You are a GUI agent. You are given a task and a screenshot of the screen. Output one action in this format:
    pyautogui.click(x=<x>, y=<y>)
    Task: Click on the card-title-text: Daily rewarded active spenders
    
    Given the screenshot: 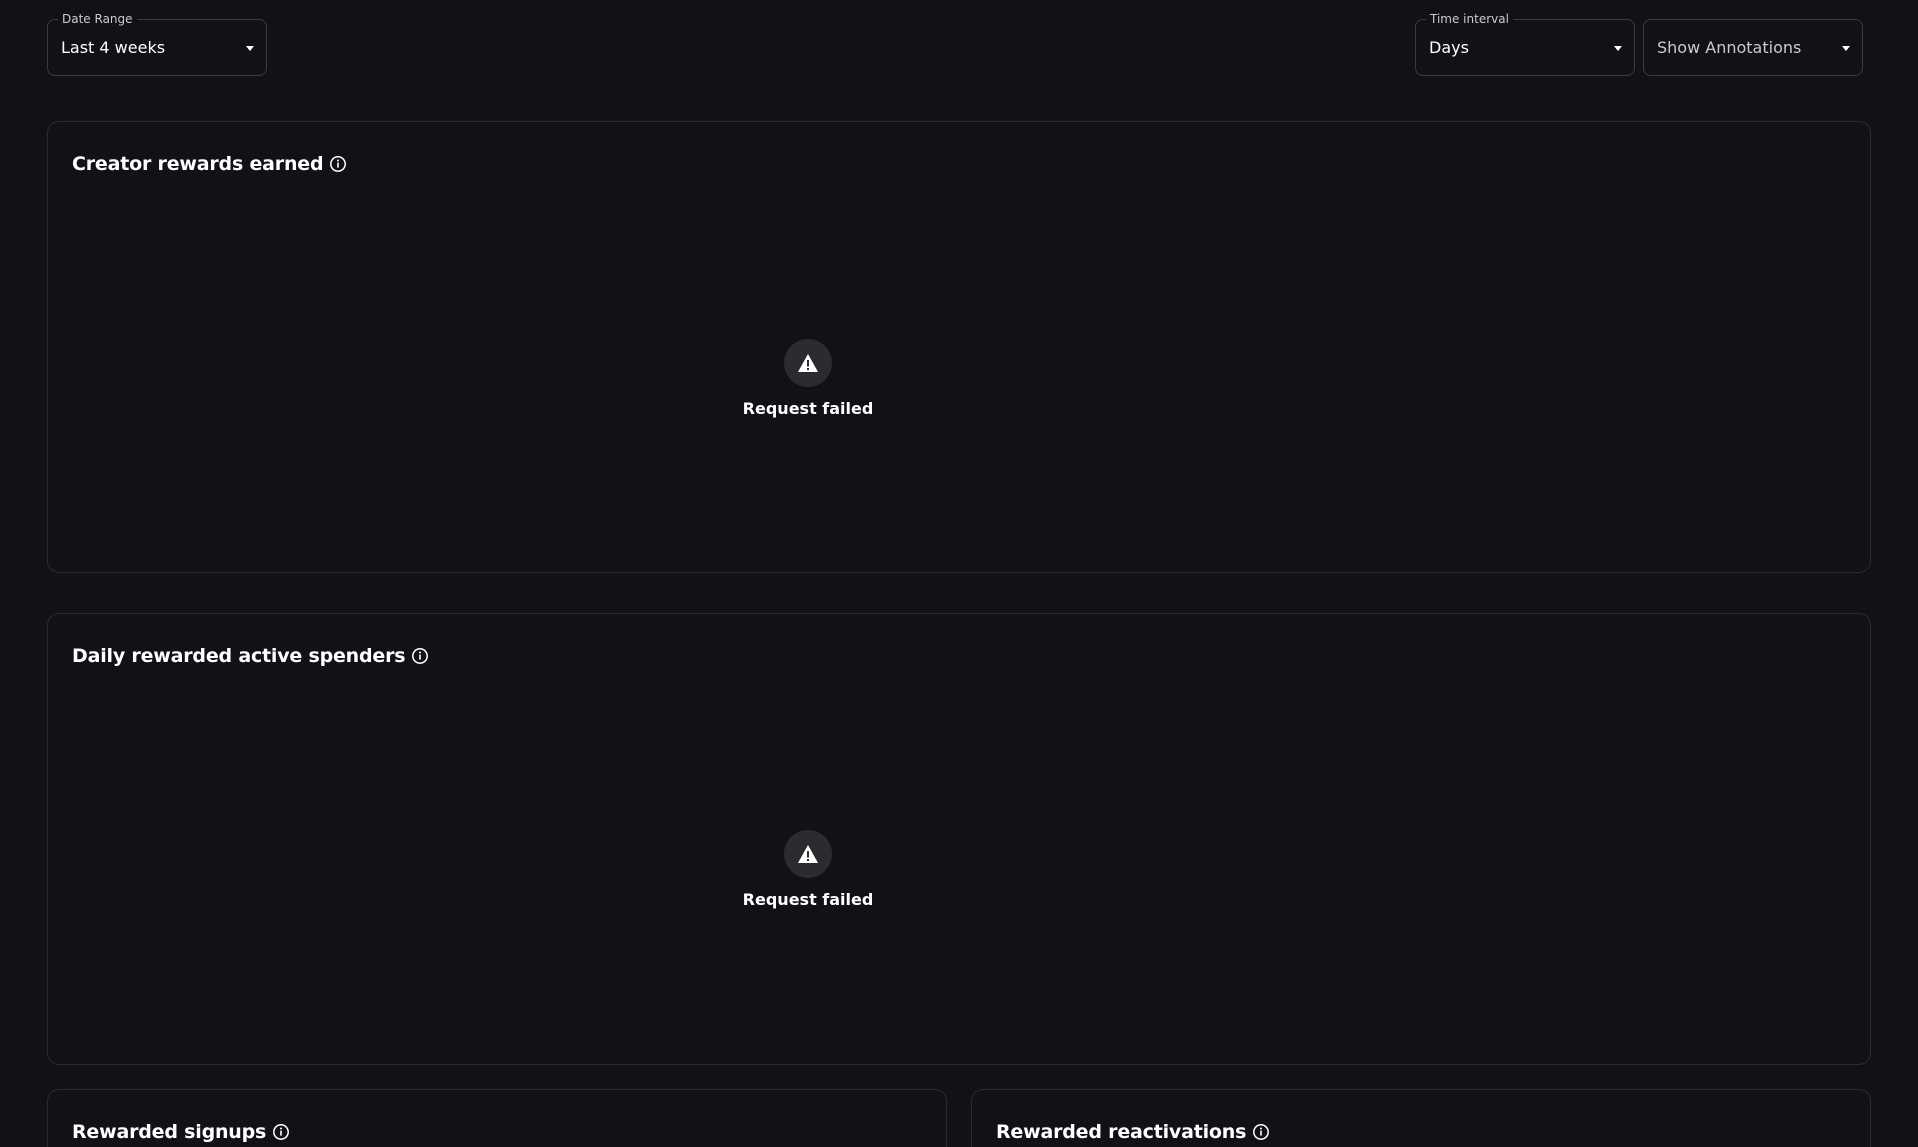 What is the action you would take?
    pyautogui.click(x=239, y=656)
    